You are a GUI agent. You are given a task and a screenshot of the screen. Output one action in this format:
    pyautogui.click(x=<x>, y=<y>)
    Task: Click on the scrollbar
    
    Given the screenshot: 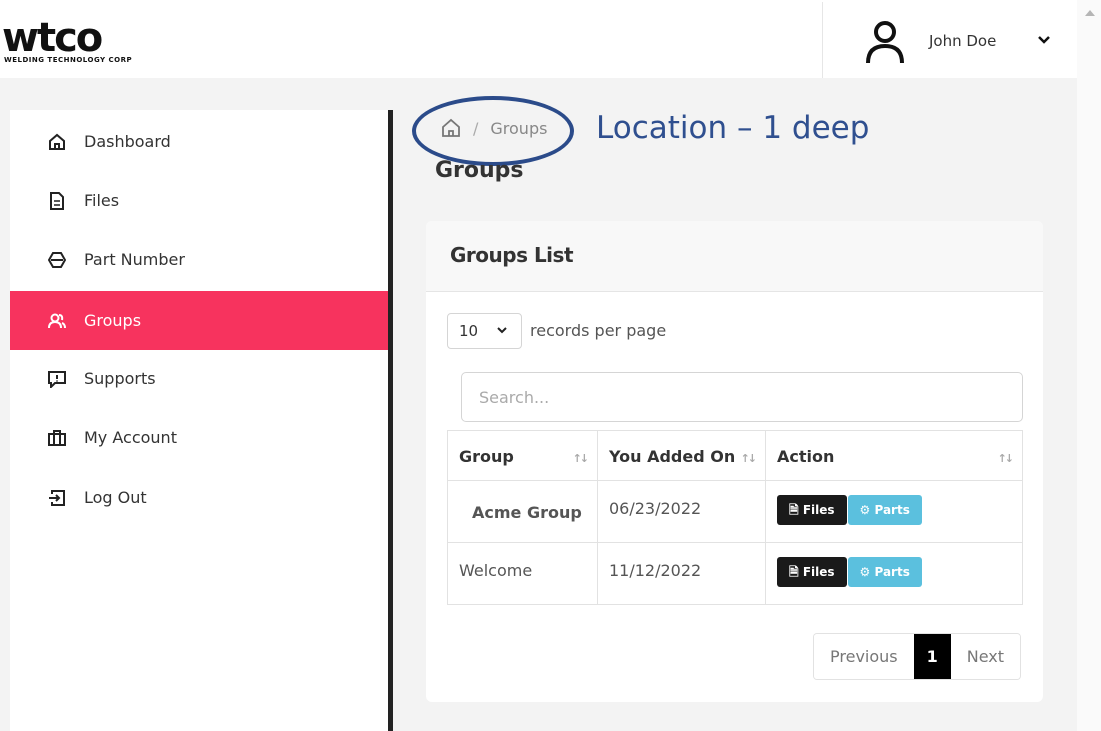 What is the action you would take?
    pyautogui.click(x=1089, y=365)
    